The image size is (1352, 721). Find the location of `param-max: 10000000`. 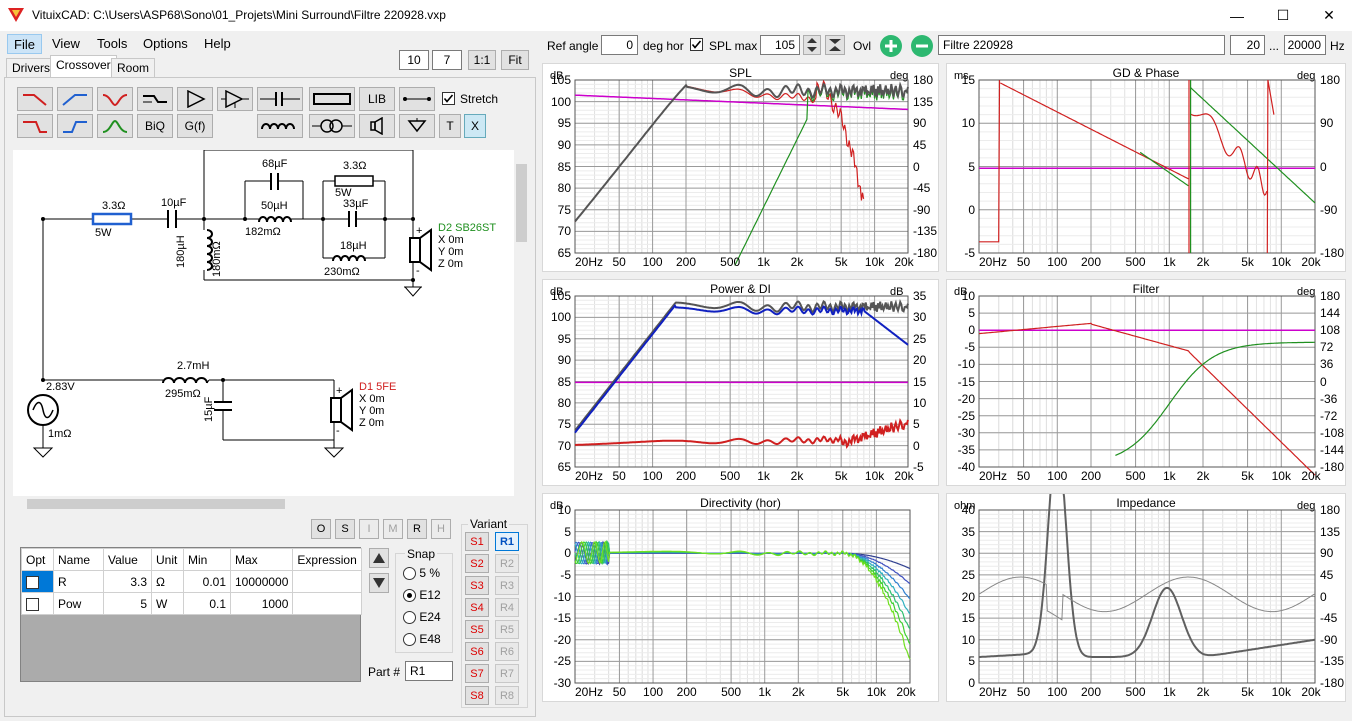

param-max: 10000000 is located at coordinates (261, 581).